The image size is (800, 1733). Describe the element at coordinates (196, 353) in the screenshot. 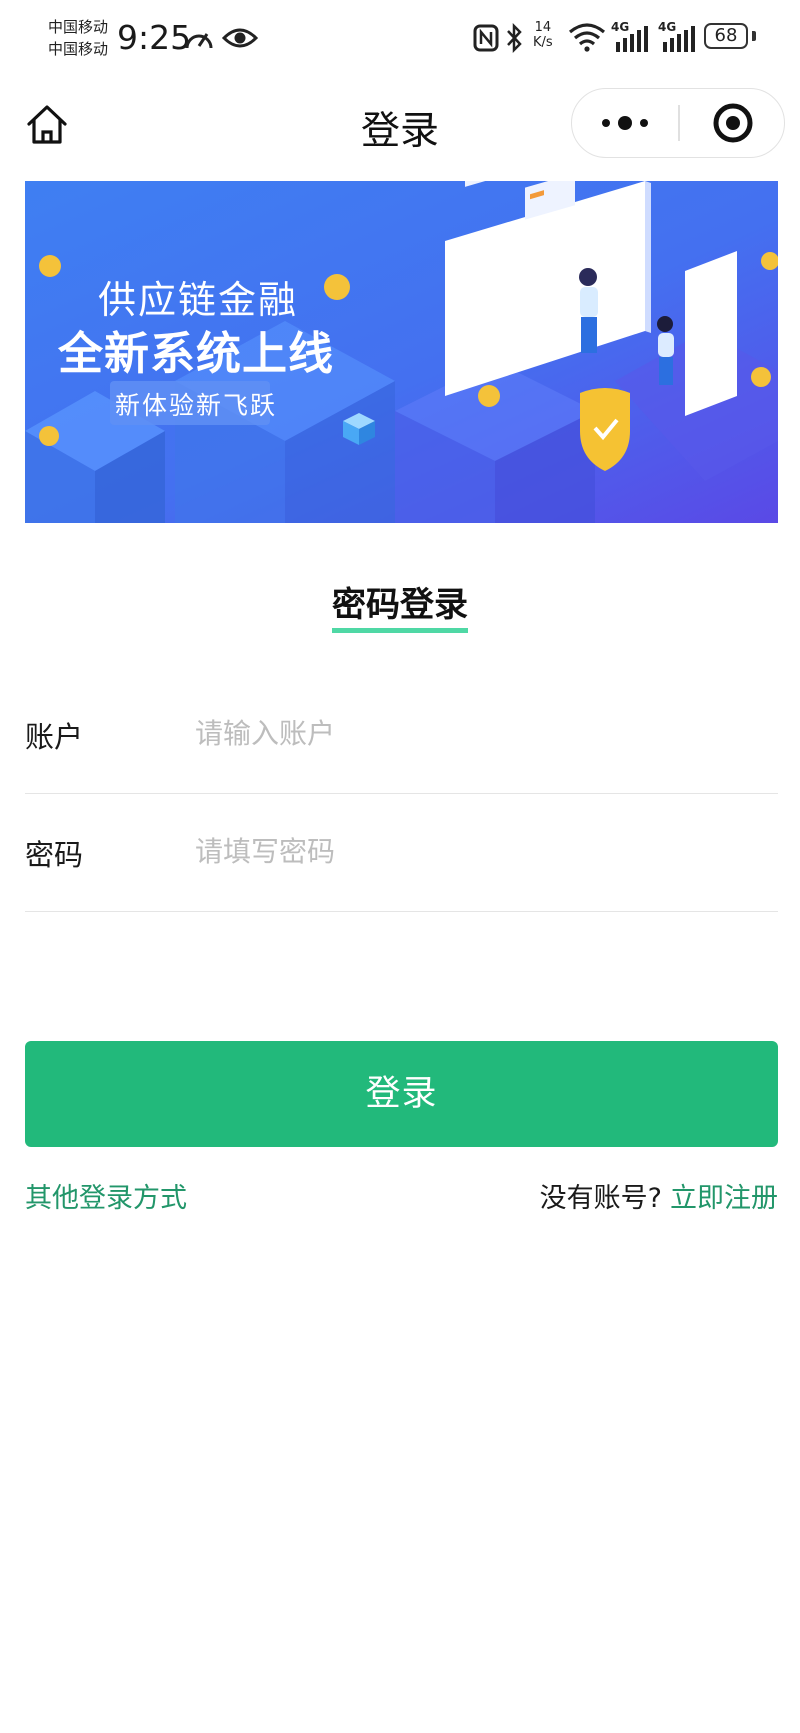

I see `banner-headline-2: 全新系统上线` at that location.